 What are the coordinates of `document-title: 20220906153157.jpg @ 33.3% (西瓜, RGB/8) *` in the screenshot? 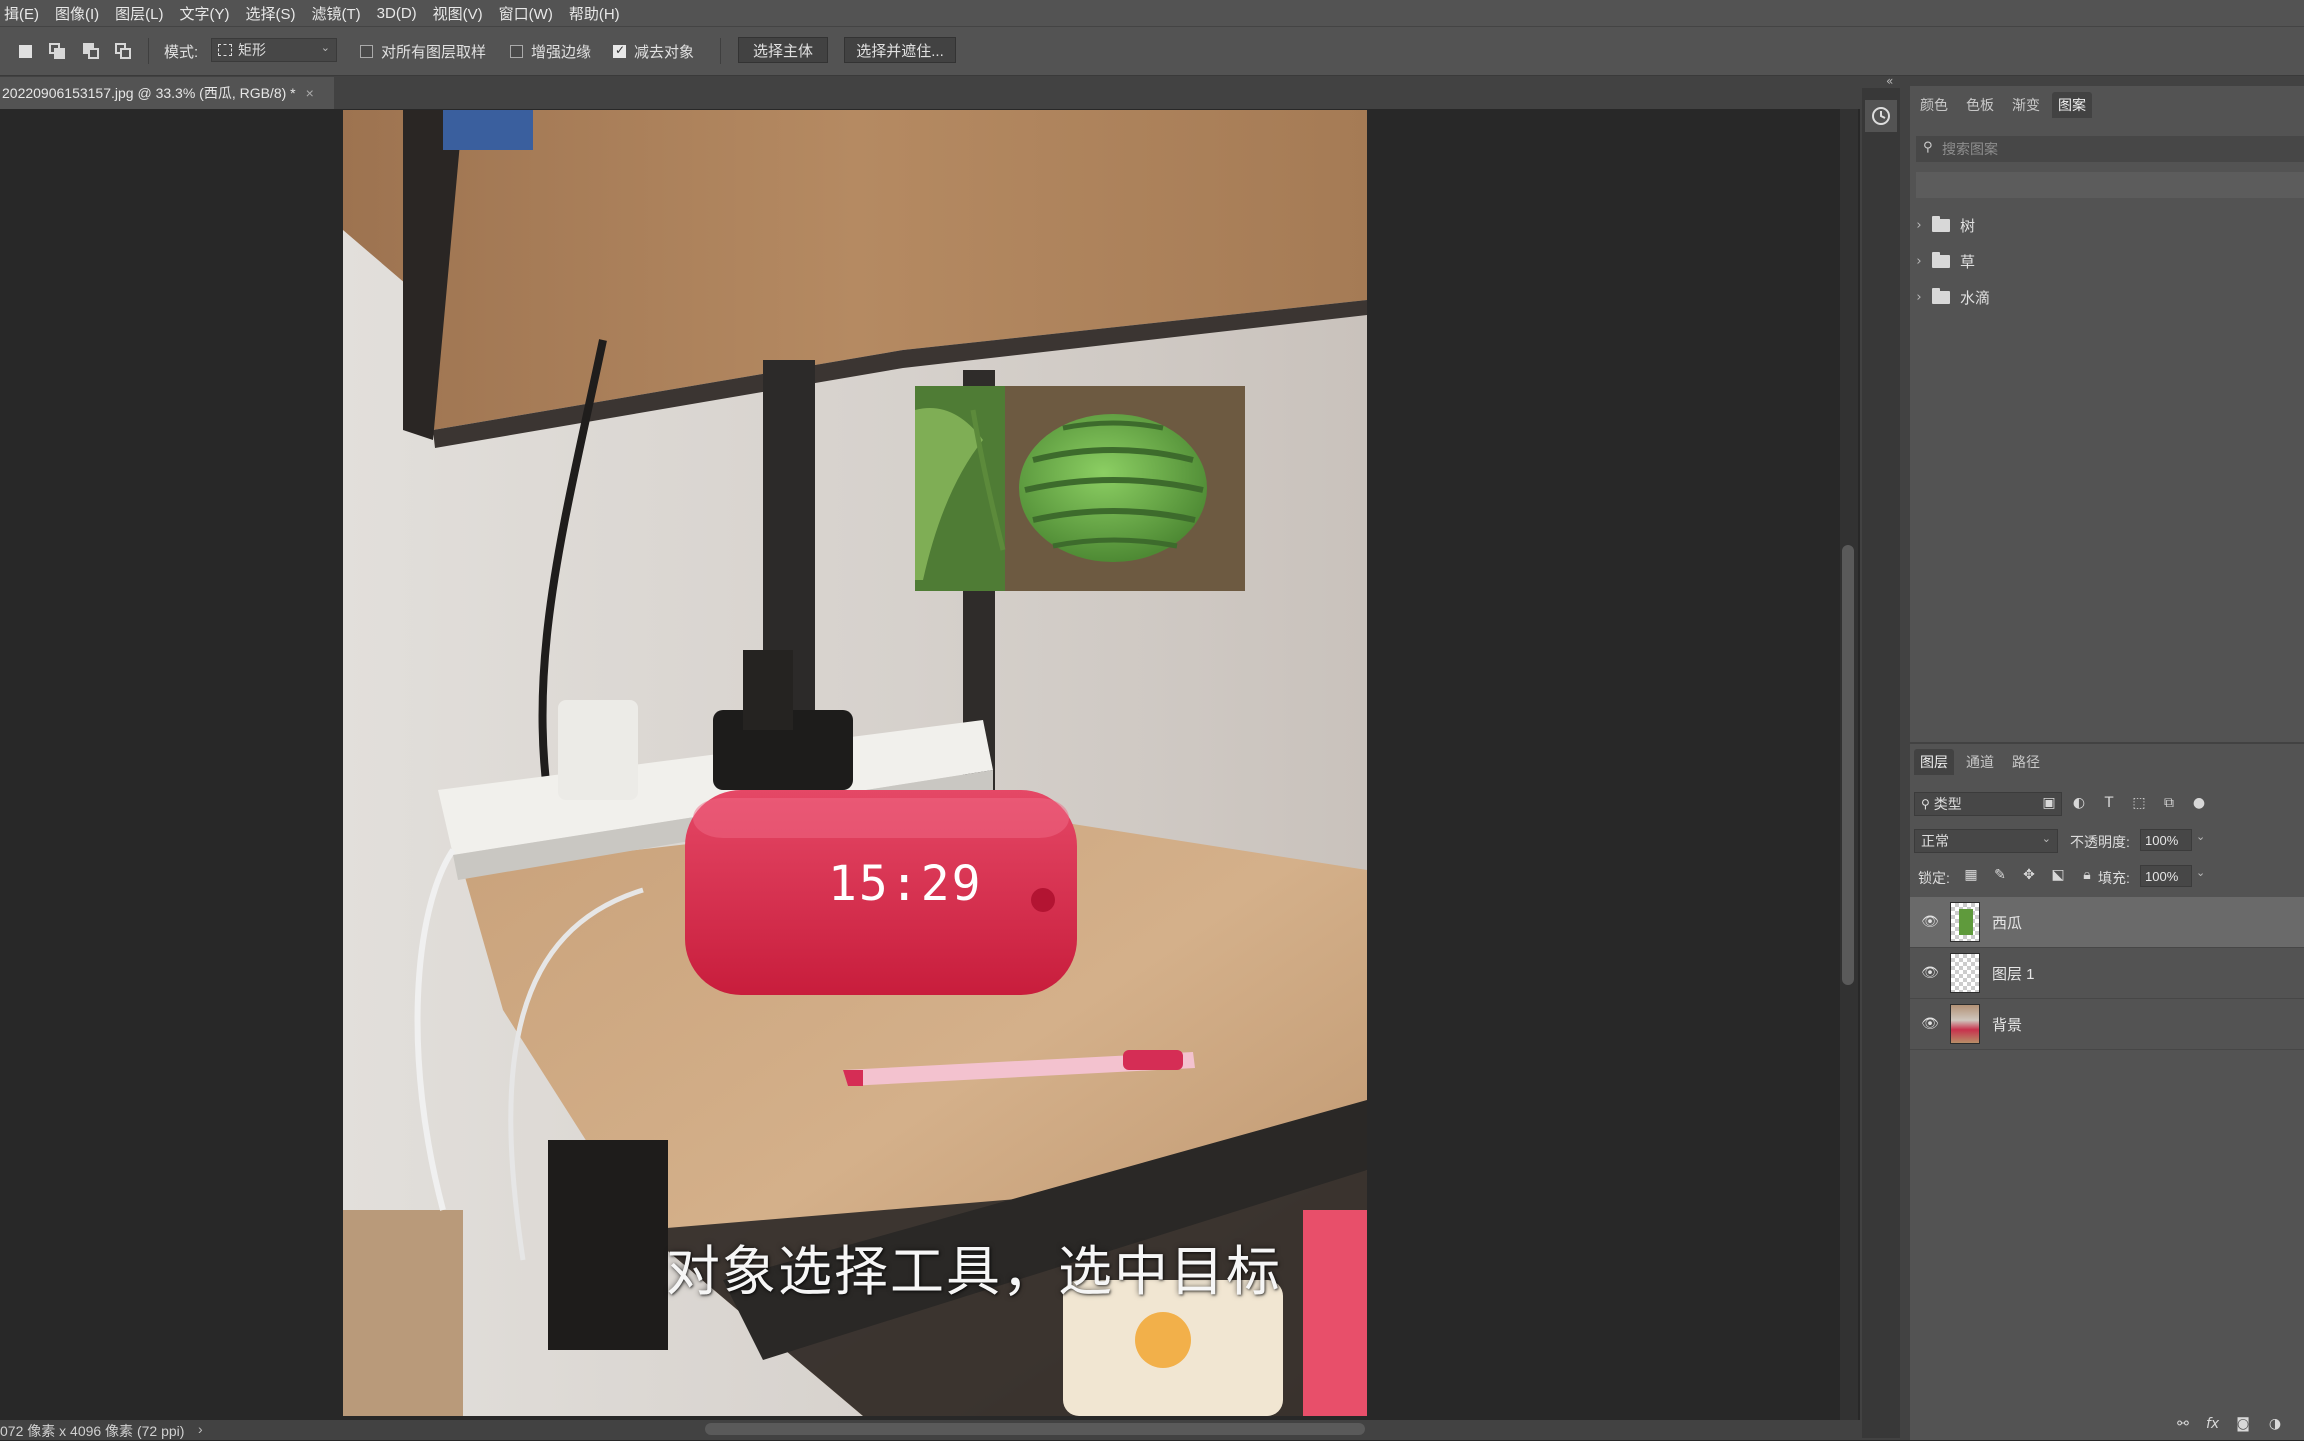 It's located at (149, 93).